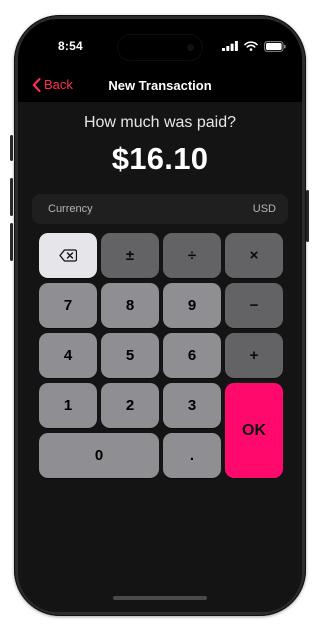 The image size is (320, 631). I want to click on add-key: +, so click(254, 355).